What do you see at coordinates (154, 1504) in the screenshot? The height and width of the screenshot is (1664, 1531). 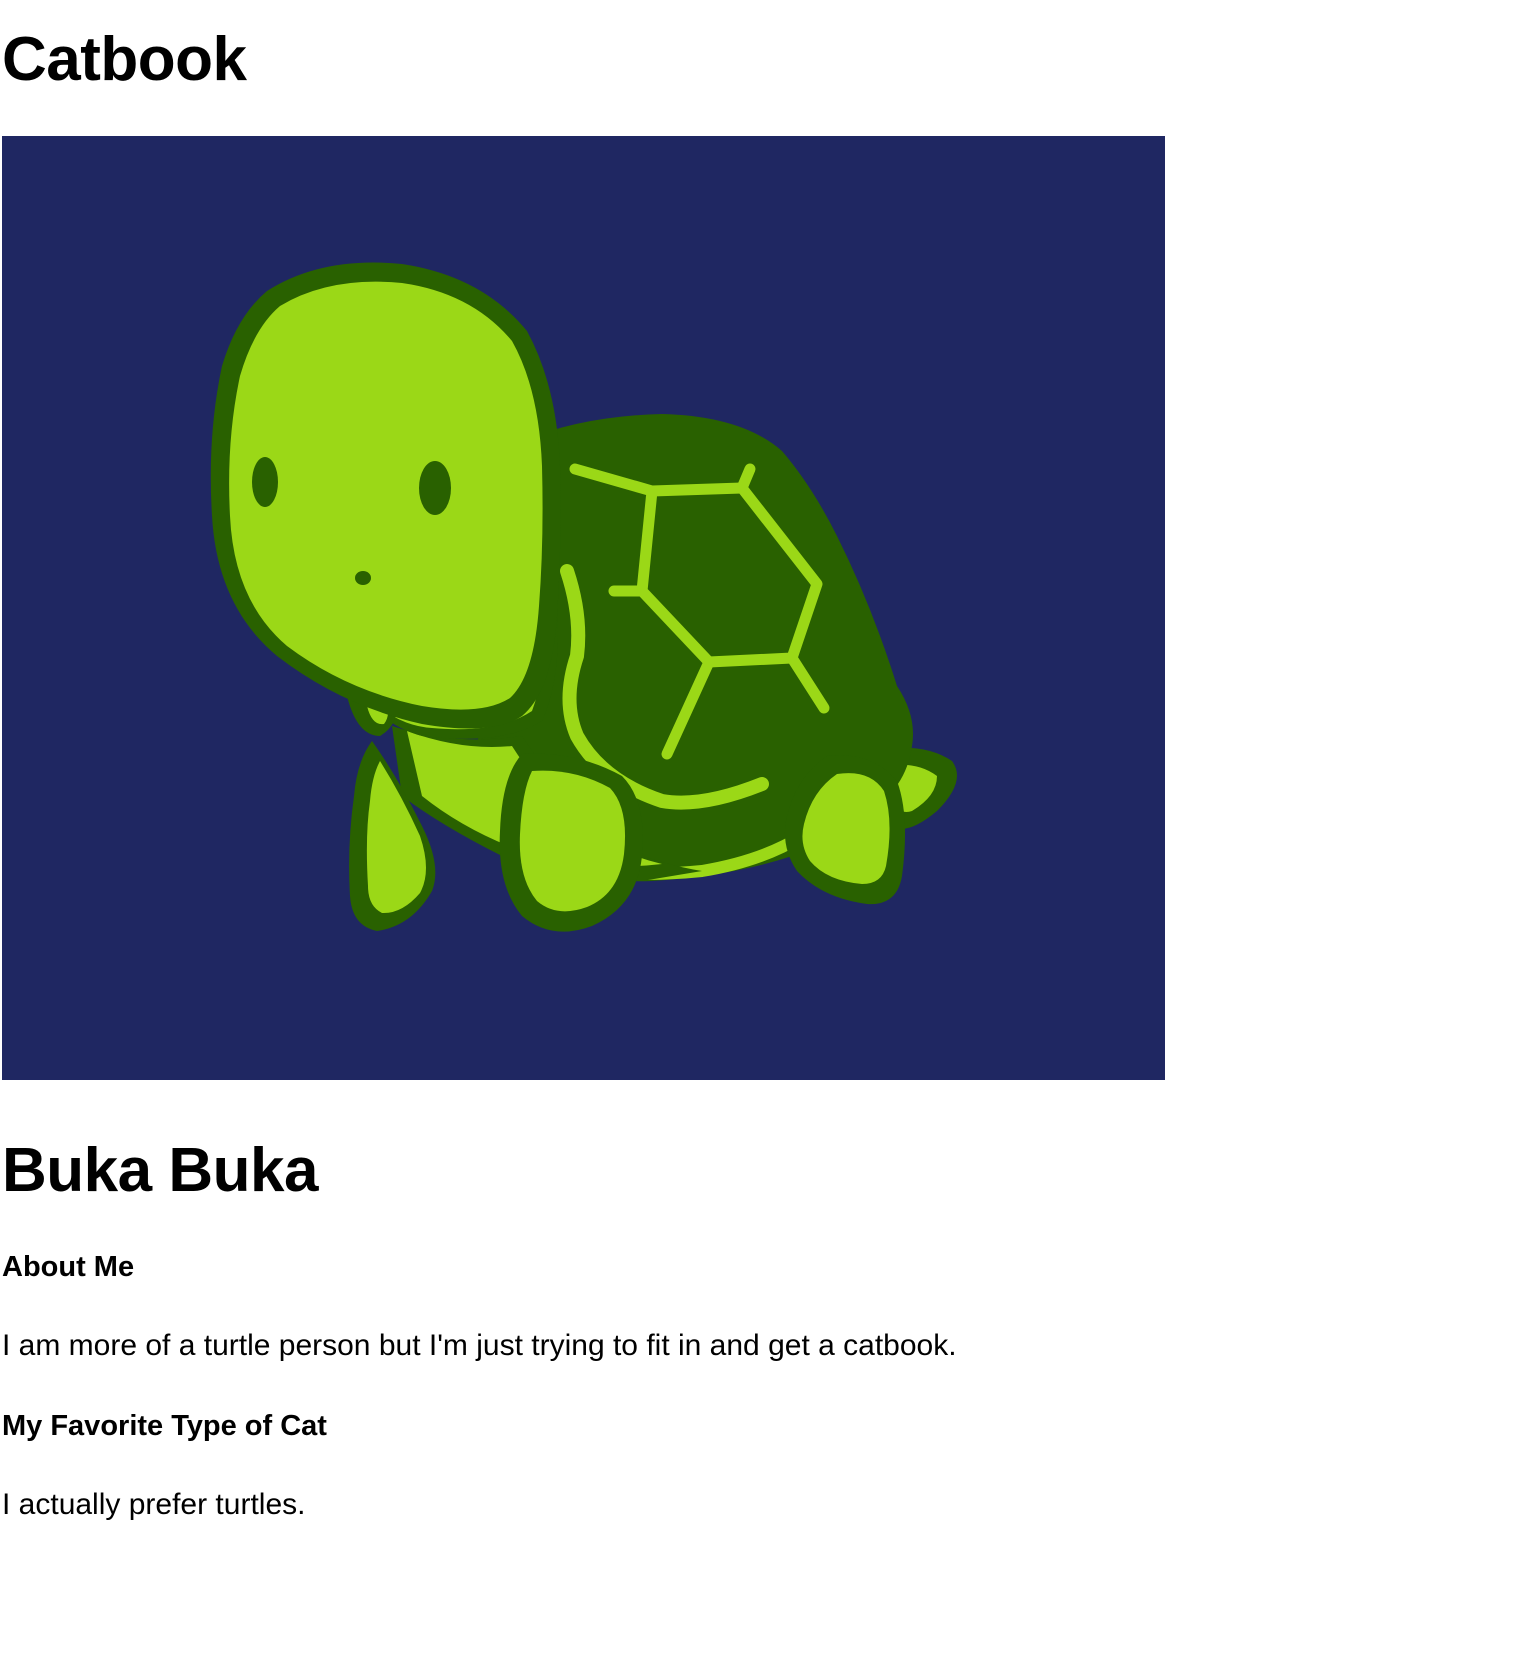 I see `favorite-cat-text: I actually prefer turtles.` at bounding box center [154, 1504].